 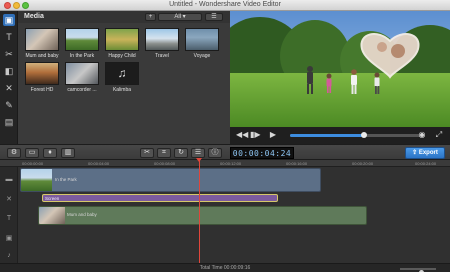 I want to click on rotate-icon: ↻, so click(x=181, y=153).